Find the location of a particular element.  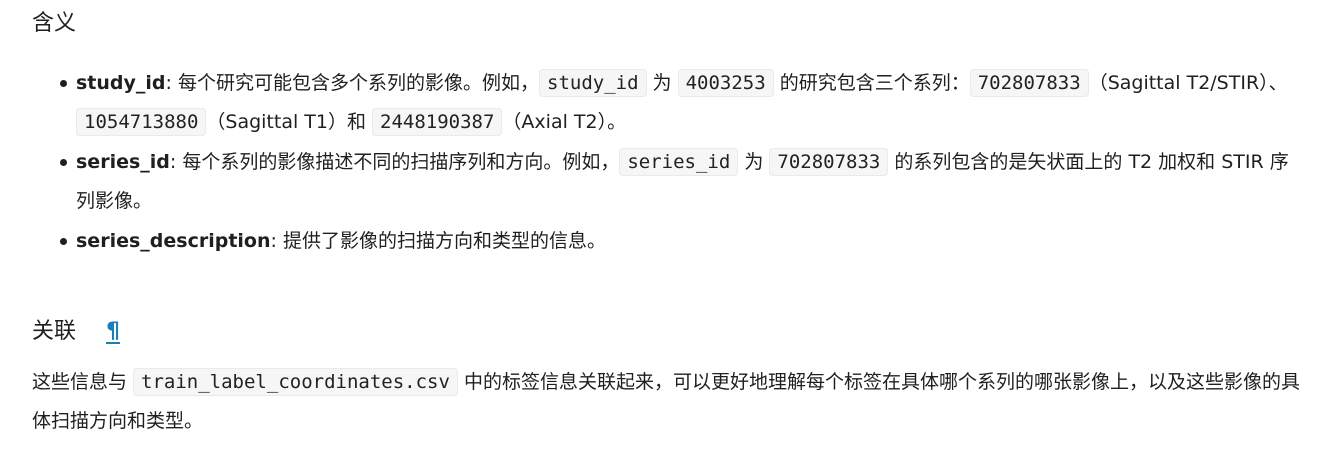

term-series-description: series_description is located at coordinates (173, 241).